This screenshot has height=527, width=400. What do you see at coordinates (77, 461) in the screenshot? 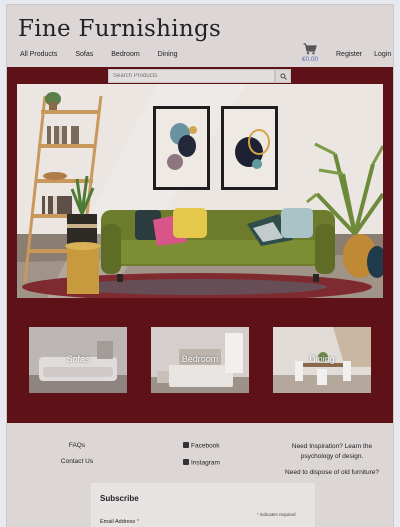
I see `contact-link: Contact Us` at bounding box center [77, 461].